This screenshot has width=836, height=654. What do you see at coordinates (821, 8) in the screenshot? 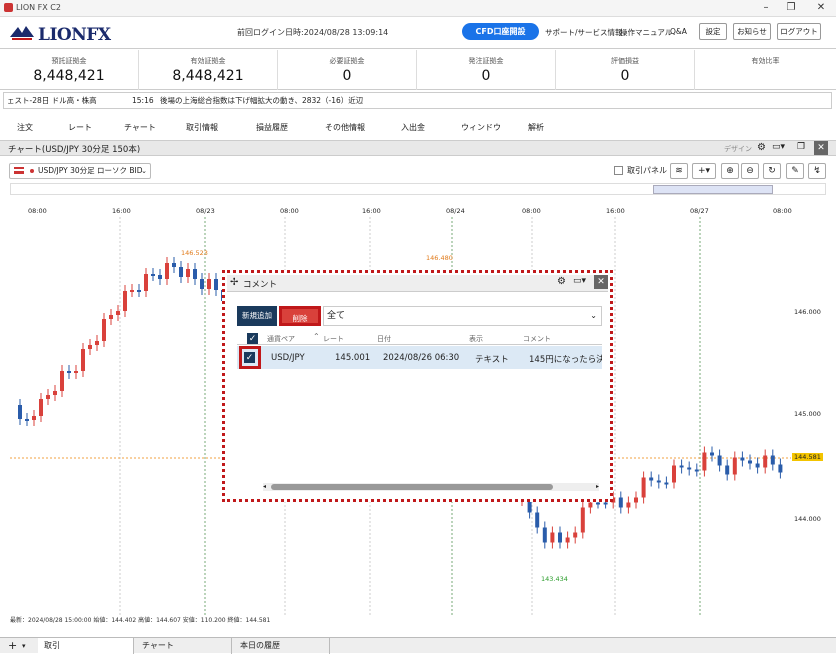
I see `close-icon: ✕` at bounding box center [821, 8].